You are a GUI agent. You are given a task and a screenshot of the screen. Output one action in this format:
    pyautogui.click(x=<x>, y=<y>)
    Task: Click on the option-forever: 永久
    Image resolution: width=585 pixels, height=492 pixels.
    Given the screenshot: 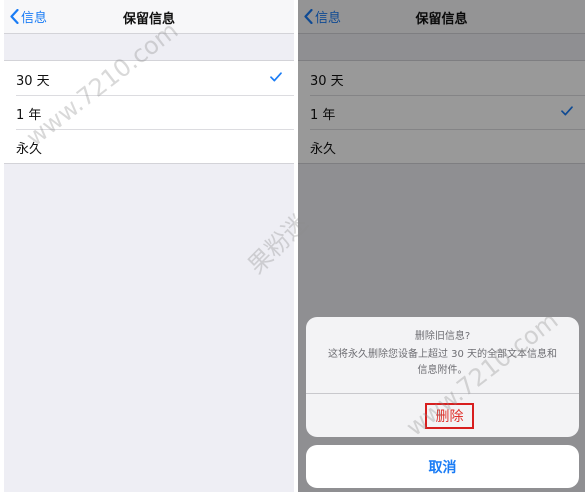 What is the action you would take?
    pyautogui.click(x=149, y=146)
    